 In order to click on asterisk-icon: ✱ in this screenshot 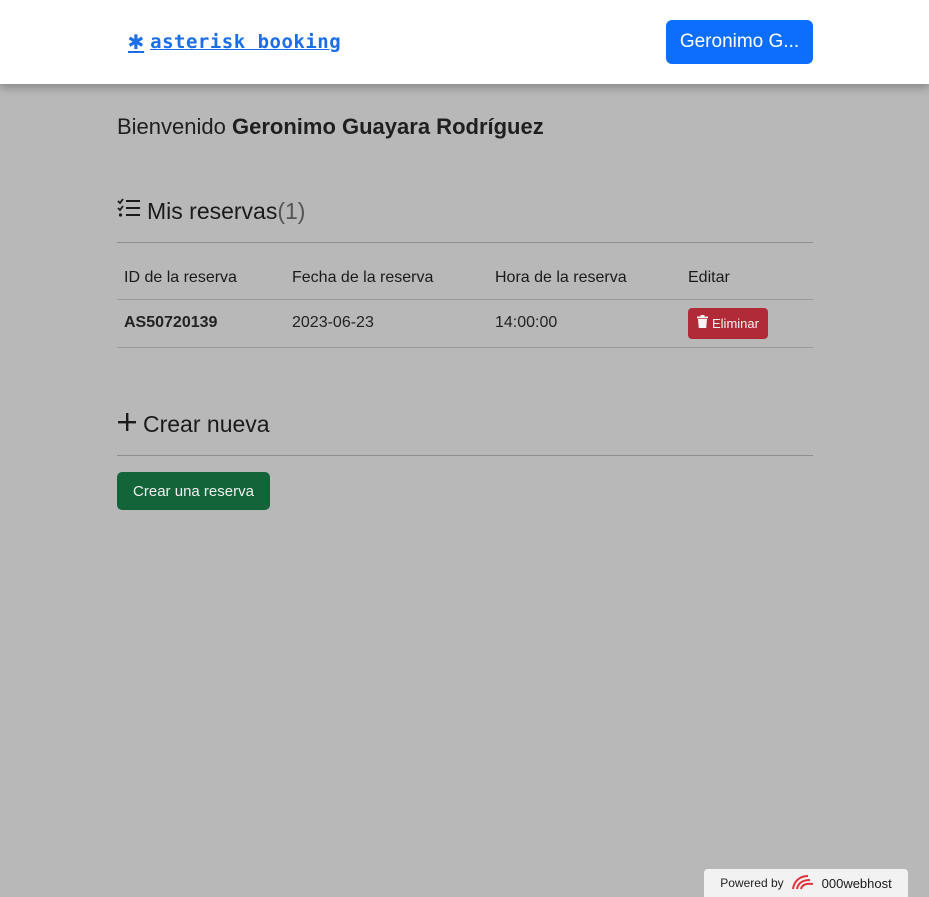, I will do `click(136, 41)`.